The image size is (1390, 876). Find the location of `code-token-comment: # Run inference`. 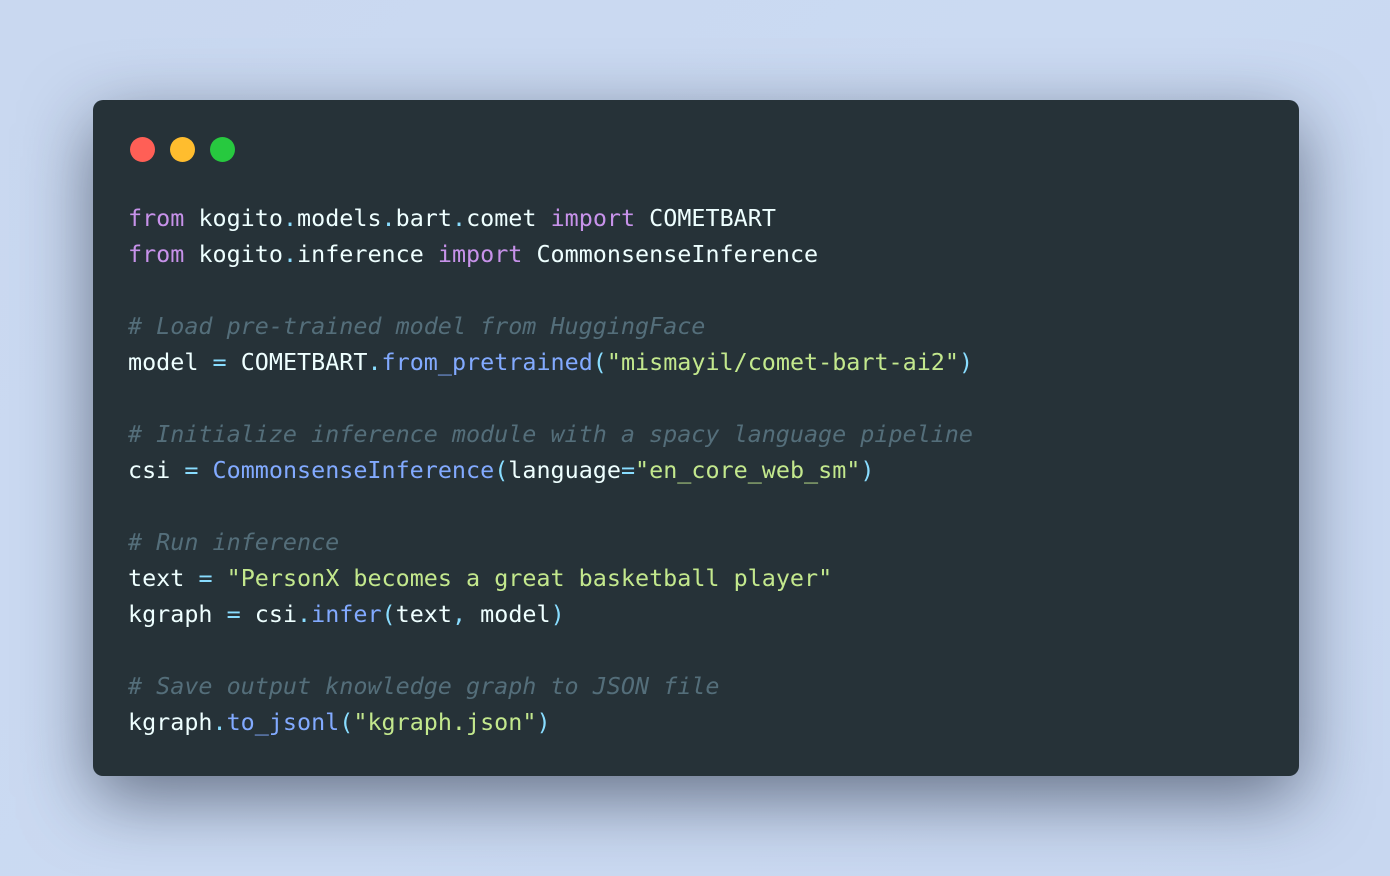

code-token-comment: # Run inference is located at coordinates (234, 542).